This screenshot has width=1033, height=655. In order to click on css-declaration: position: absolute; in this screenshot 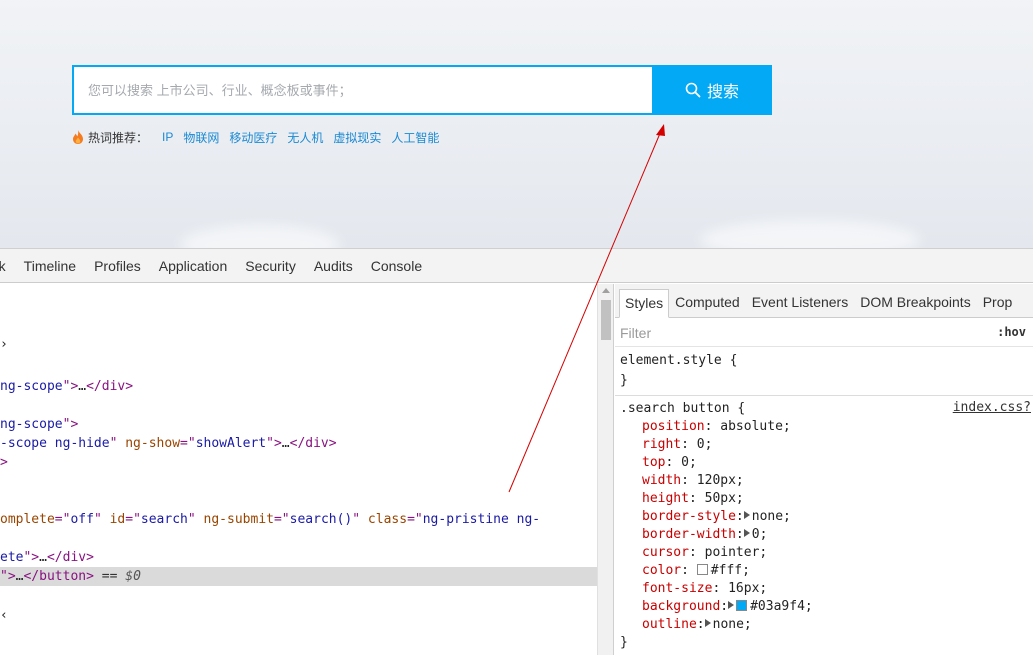, I will do `click(716, 427)`.